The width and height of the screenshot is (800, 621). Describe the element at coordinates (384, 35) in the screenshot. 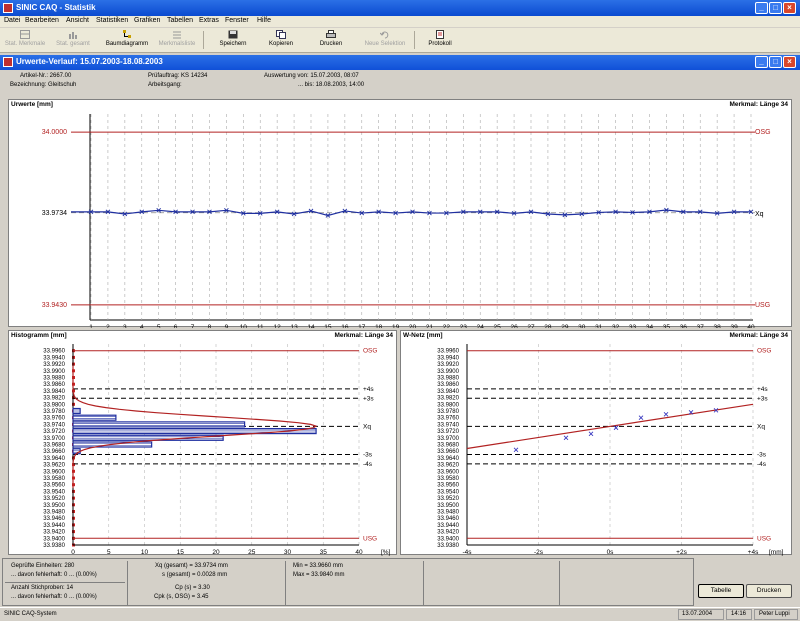

I see `undo-icon` at that location.